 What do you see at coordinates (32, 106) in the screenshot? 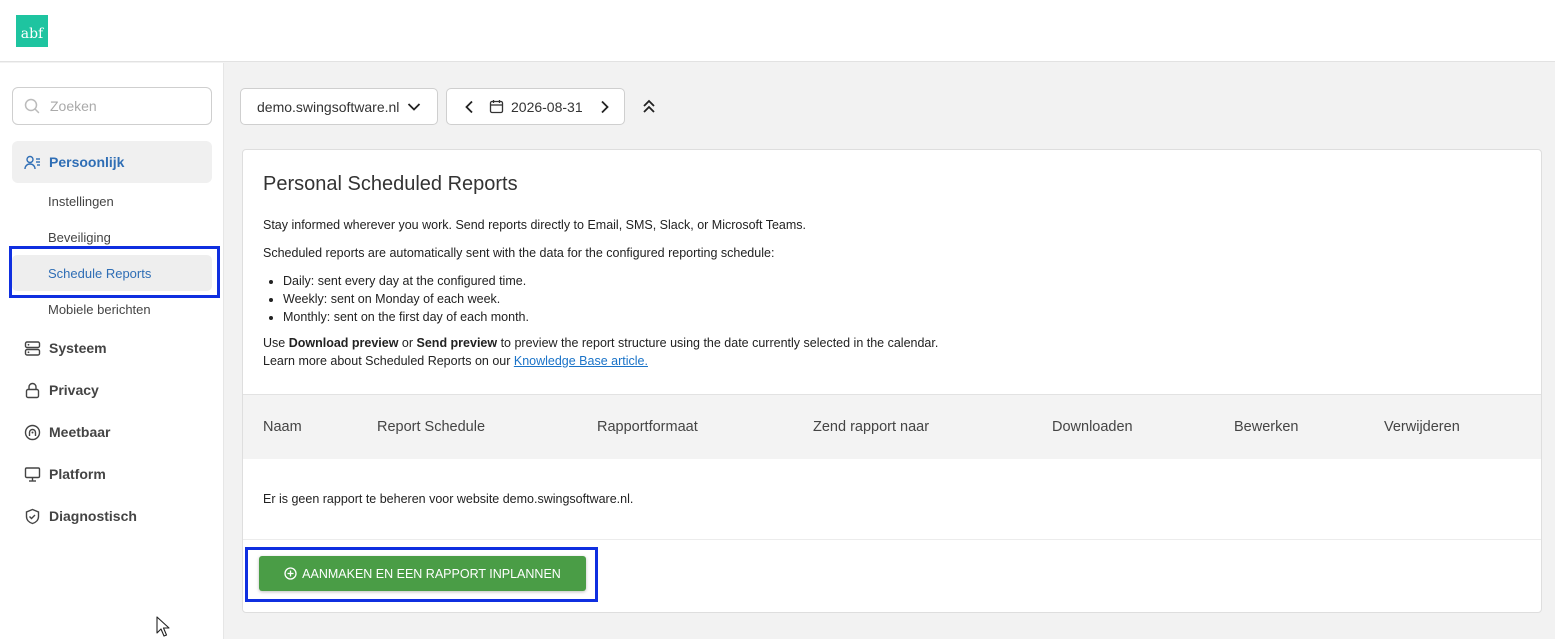
I see `search-icon` at bounding box center [32, 106].